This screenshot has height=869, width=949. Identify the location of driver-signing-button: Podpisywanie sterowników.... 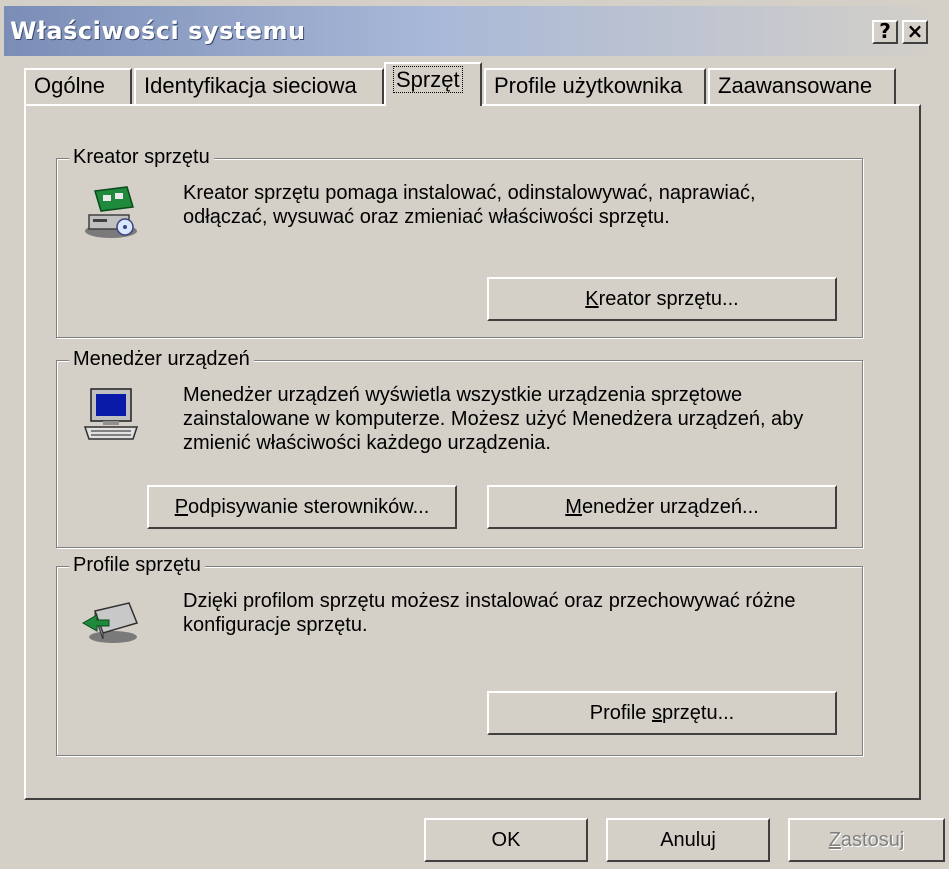
(302, 507).